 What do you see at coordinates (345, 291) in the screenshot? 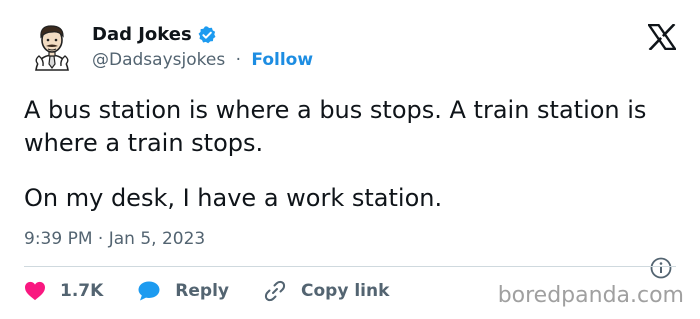
I see `copy-link-label: Copy link` at bounding box center [345, 291].